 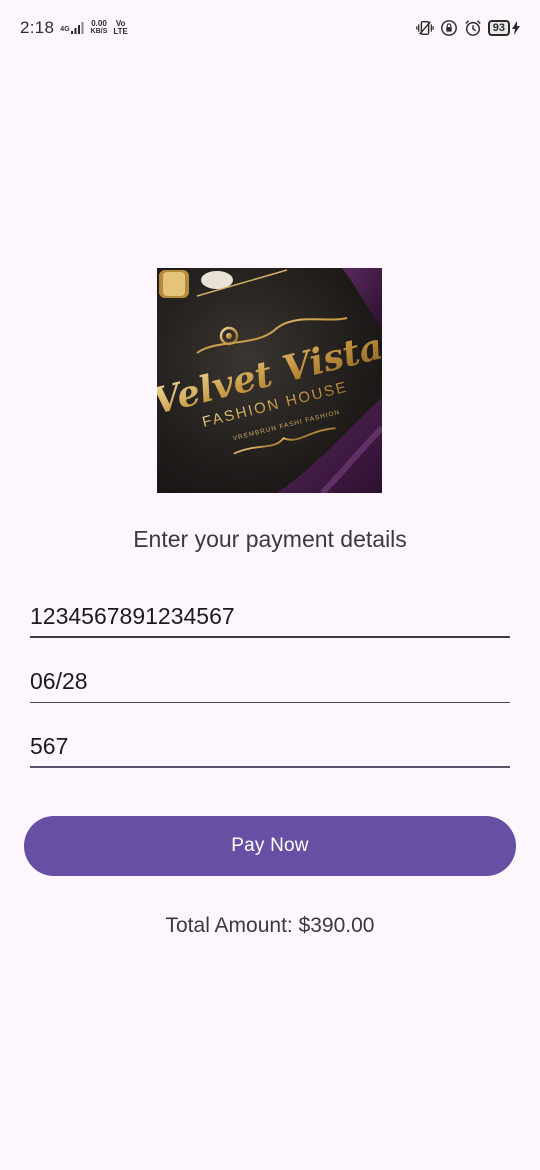 I want to click on lock-rotation-icon, so click(x=448, y=28).